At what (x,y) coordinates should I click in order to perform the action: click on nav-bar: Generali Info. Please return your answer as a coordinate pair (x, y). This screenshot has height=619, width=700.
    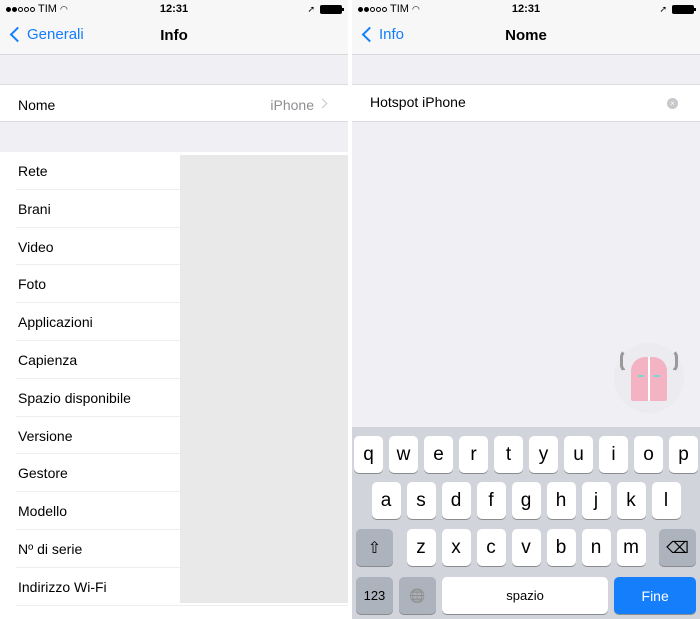
    Looking at the image, I should click on (174, 36).